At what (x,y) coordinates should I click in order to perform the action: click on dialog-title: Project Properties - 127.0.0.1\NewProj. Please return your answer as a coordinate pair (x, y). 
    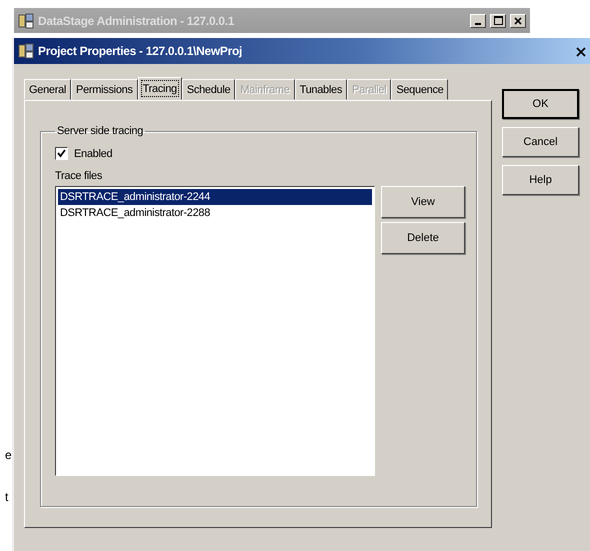
    Looking at the image, I should click on (140, 51).